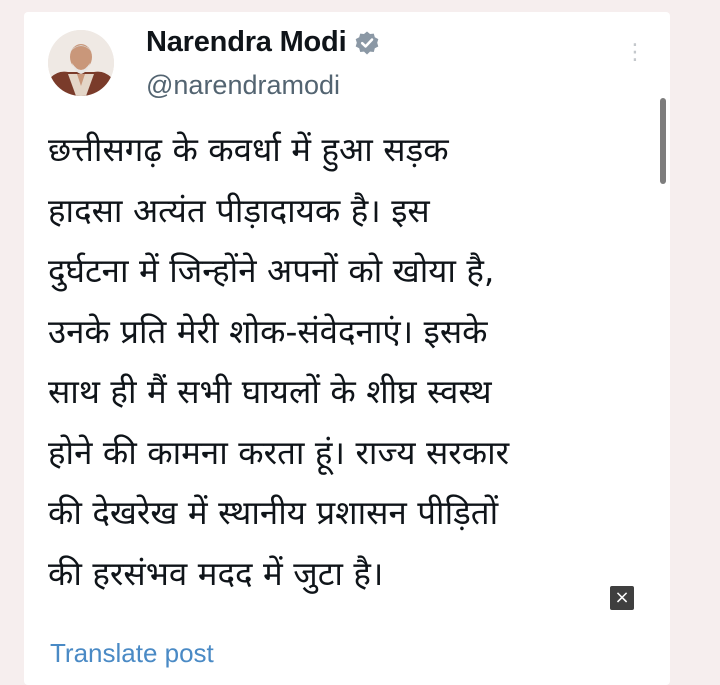 Image resolution: width=720 pixels, height=685 pixels. Describe the element at coordinates (268, 331) in the screenshot. I see `tweet-text-line: उनके प्रति मेरी शोक-संवेदनाएं। इसके` at that location.